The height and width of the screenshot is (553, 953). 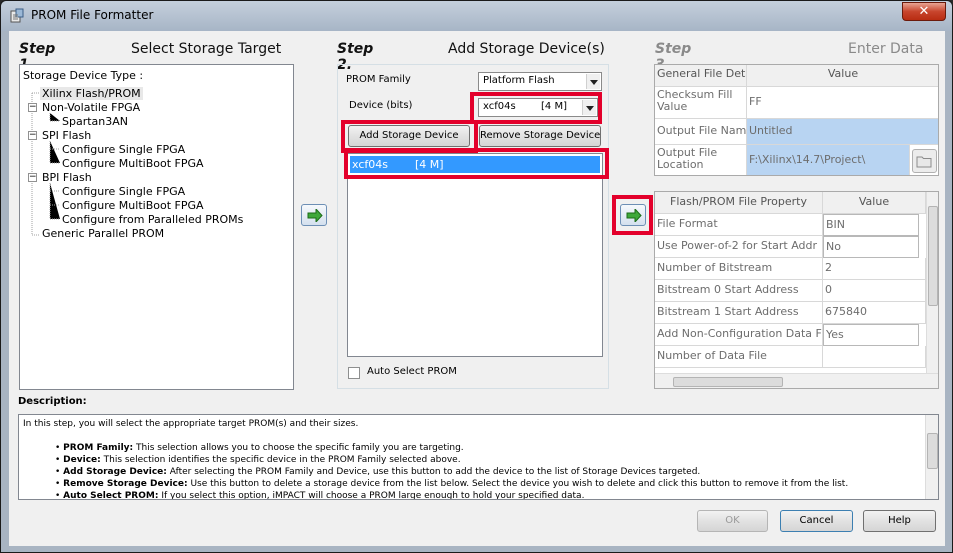 I want to click on step2-title: Add Storage Device(s), so click(x=526, y=49).